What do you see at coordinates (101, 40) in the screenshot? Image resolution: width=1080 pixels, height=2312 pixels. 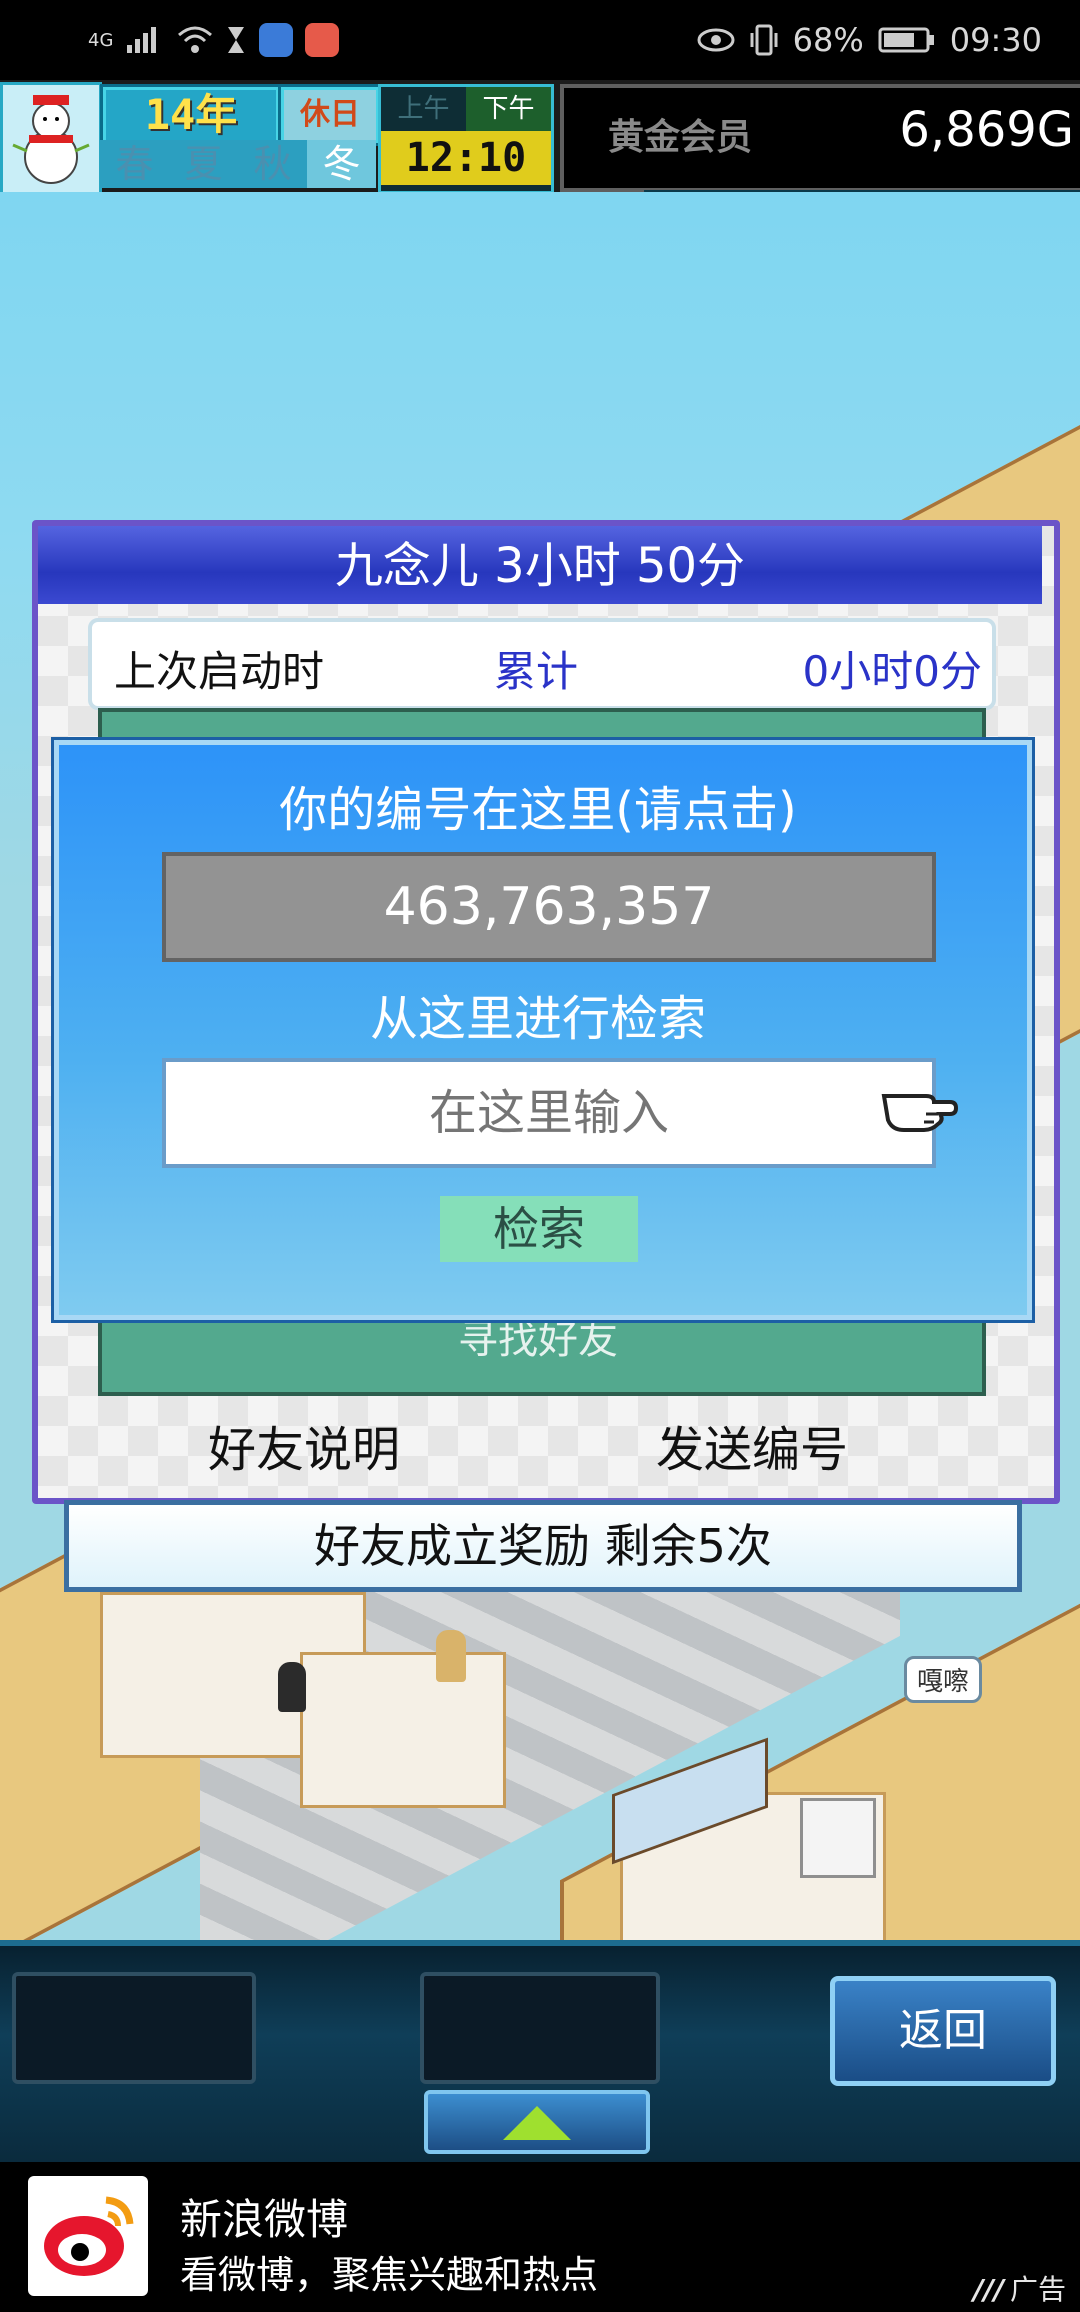 I see `network-label: 4G` at bounding box center [101, 40].